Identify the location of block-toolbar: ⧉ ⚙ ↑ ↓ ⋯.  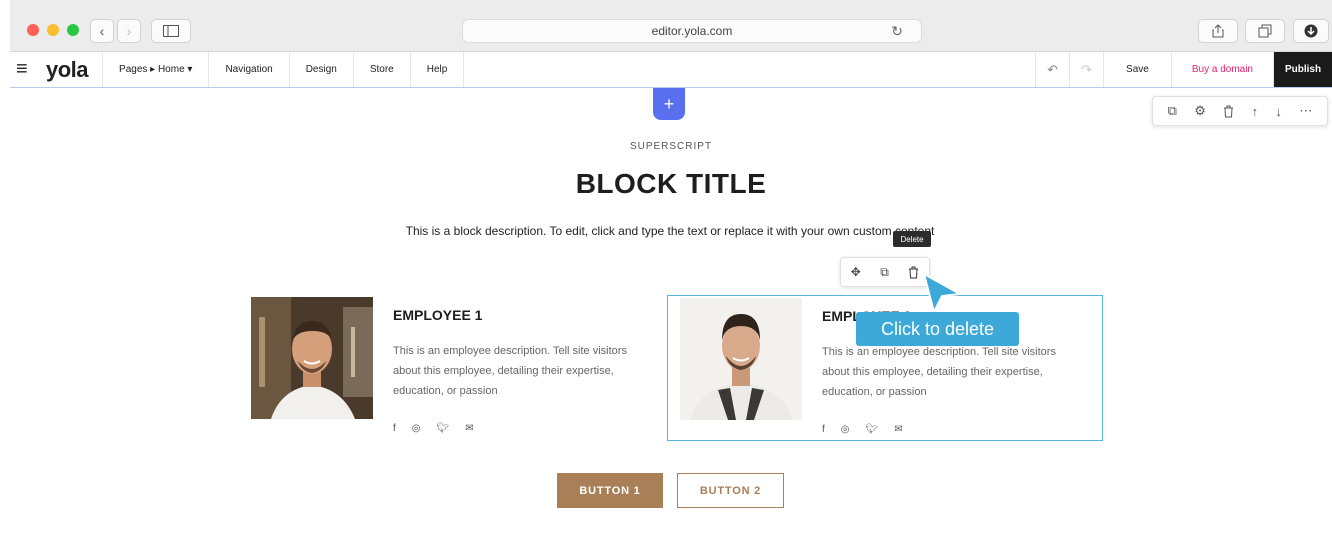
(1240, 111).